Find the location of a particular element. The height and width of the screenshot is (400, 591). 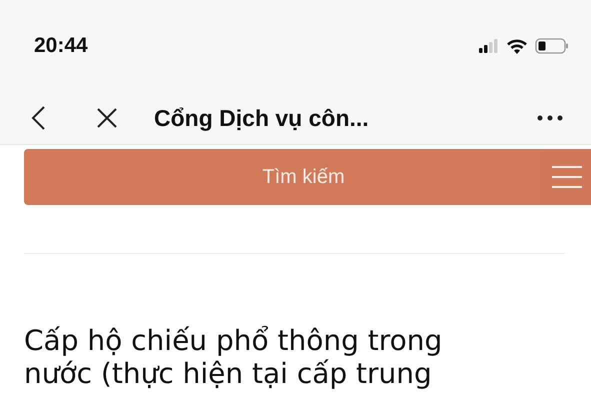

signal-icon is located at coordinates (489, 46).